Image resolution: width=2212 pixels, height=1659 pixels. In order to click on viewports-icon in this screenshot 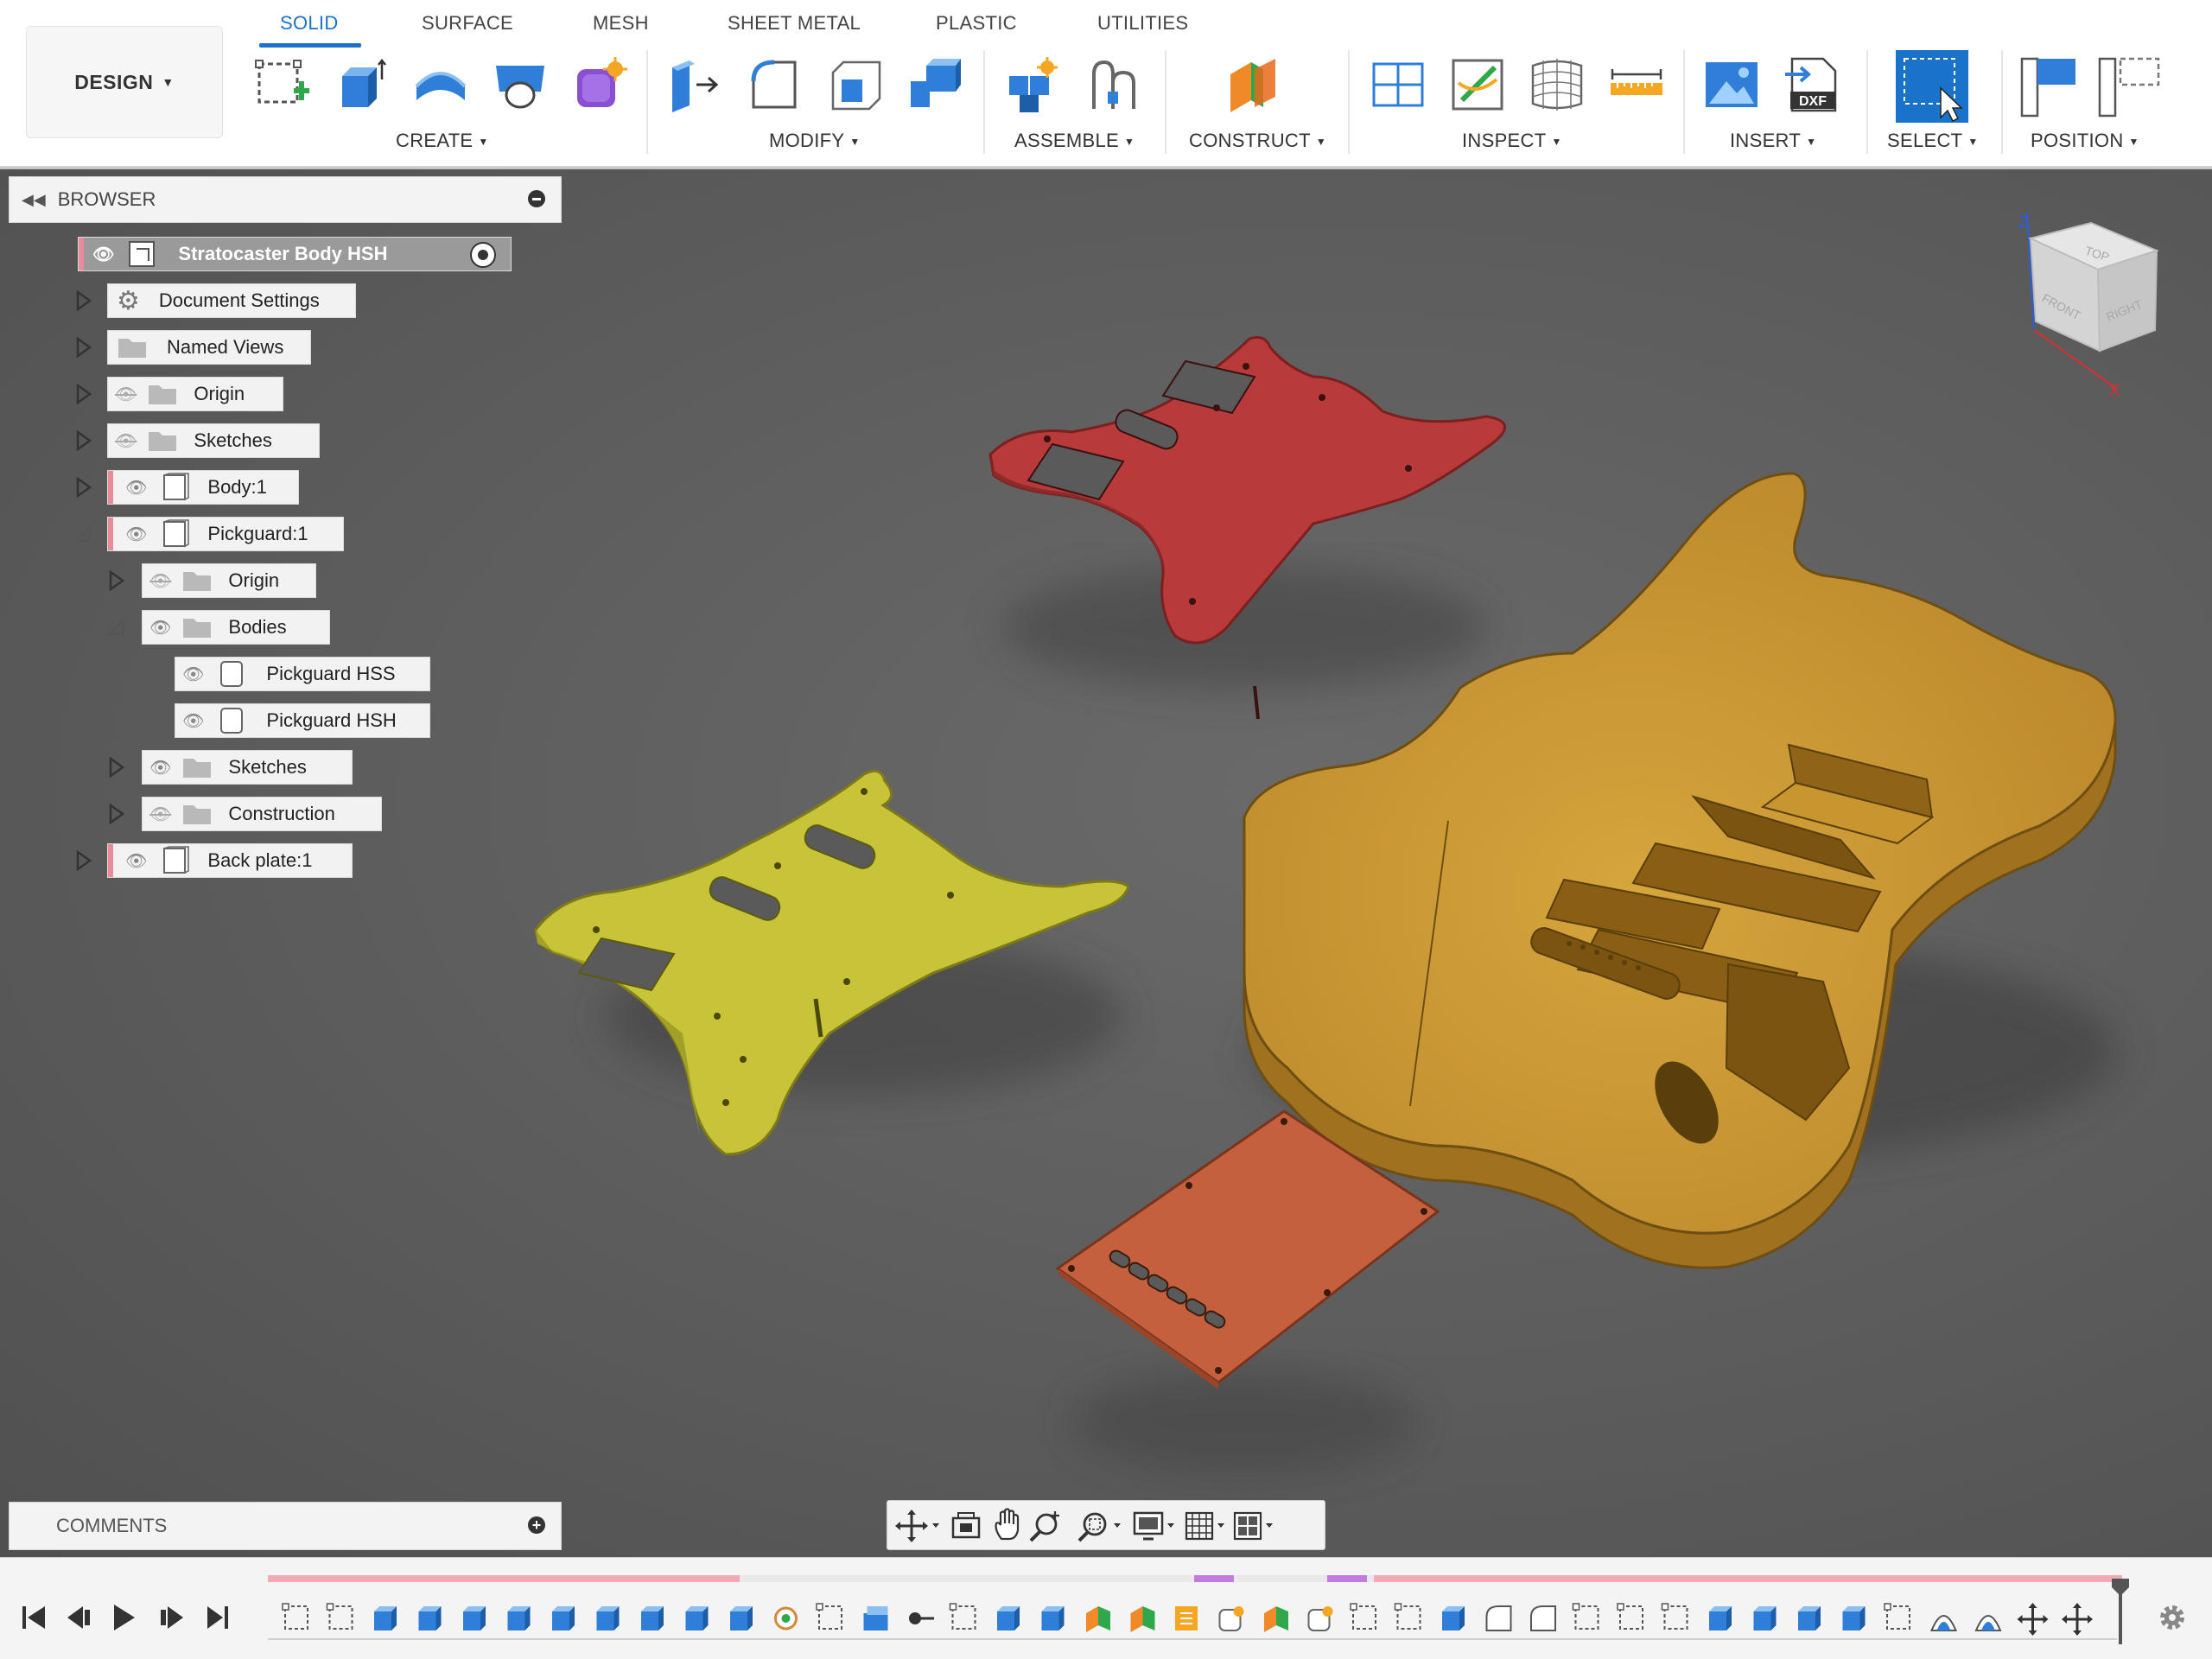, I will do `click(1253, 1526)`.